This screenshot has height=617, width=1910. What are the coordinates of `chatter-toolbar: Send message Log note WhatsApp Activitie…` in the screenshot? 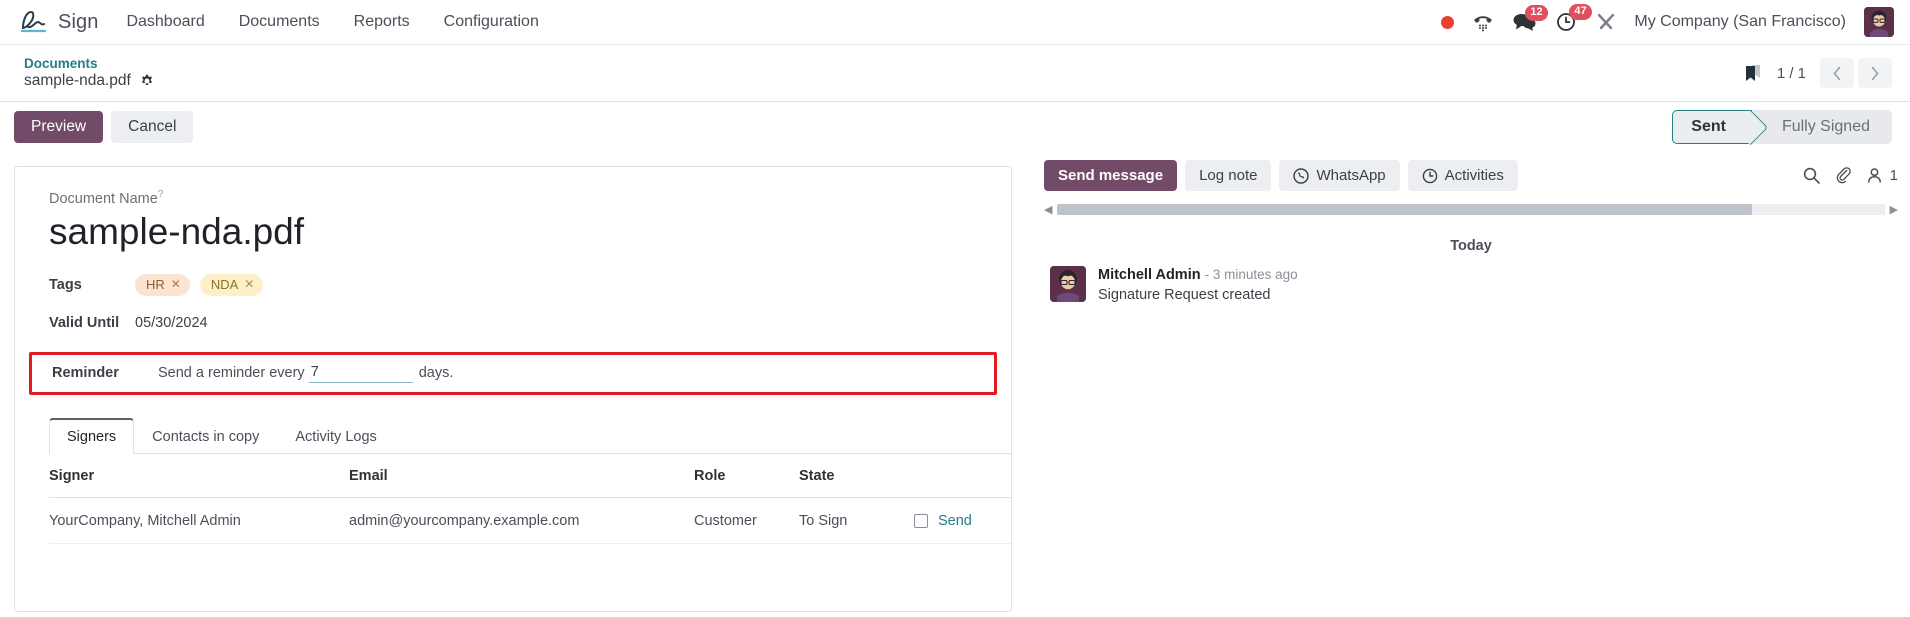 It's located at (1471, 175).